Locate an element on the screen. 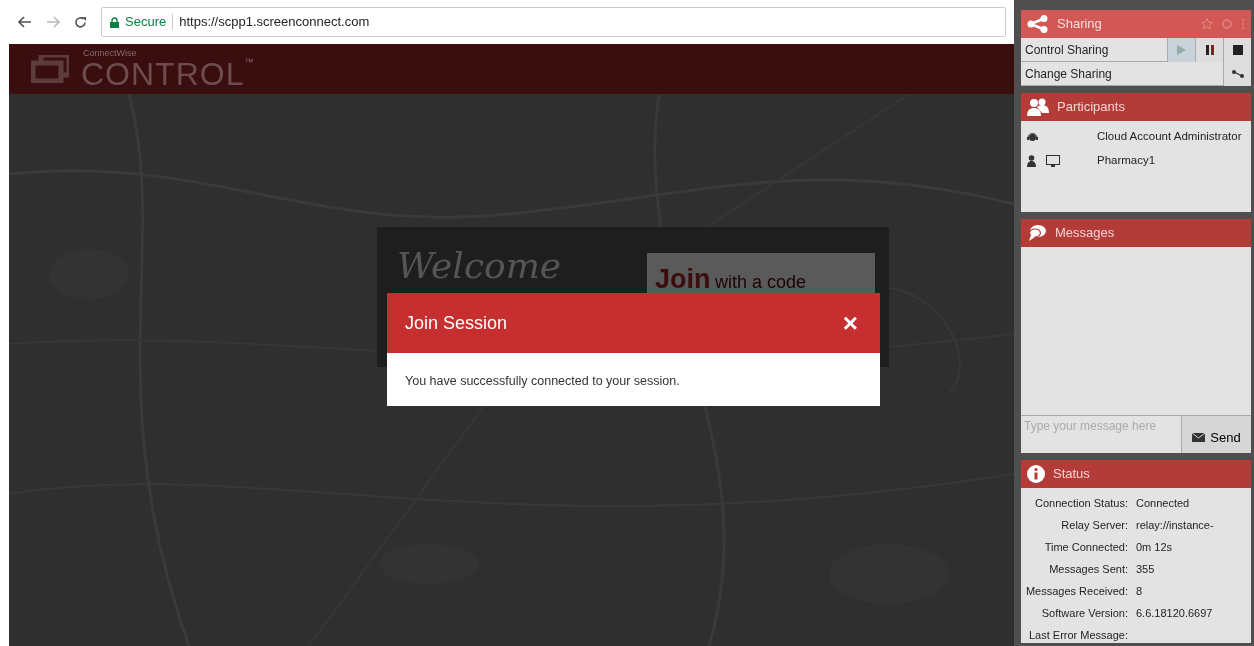 This screenshot has height=646, width=1254. back-icon is located at coordinates (25, 22).